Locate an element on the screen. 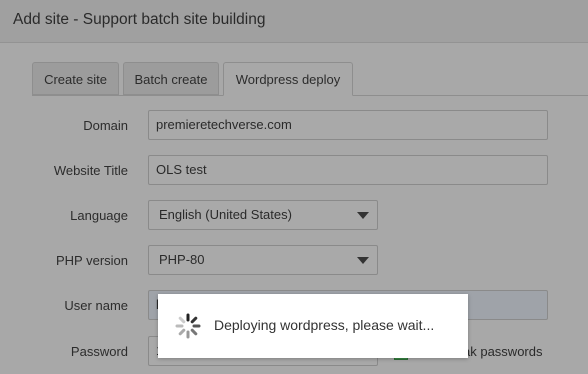 The height and width of the screenshot is (374, 588). language-selected-value: English (United States) is located at coordinates (225, 214).